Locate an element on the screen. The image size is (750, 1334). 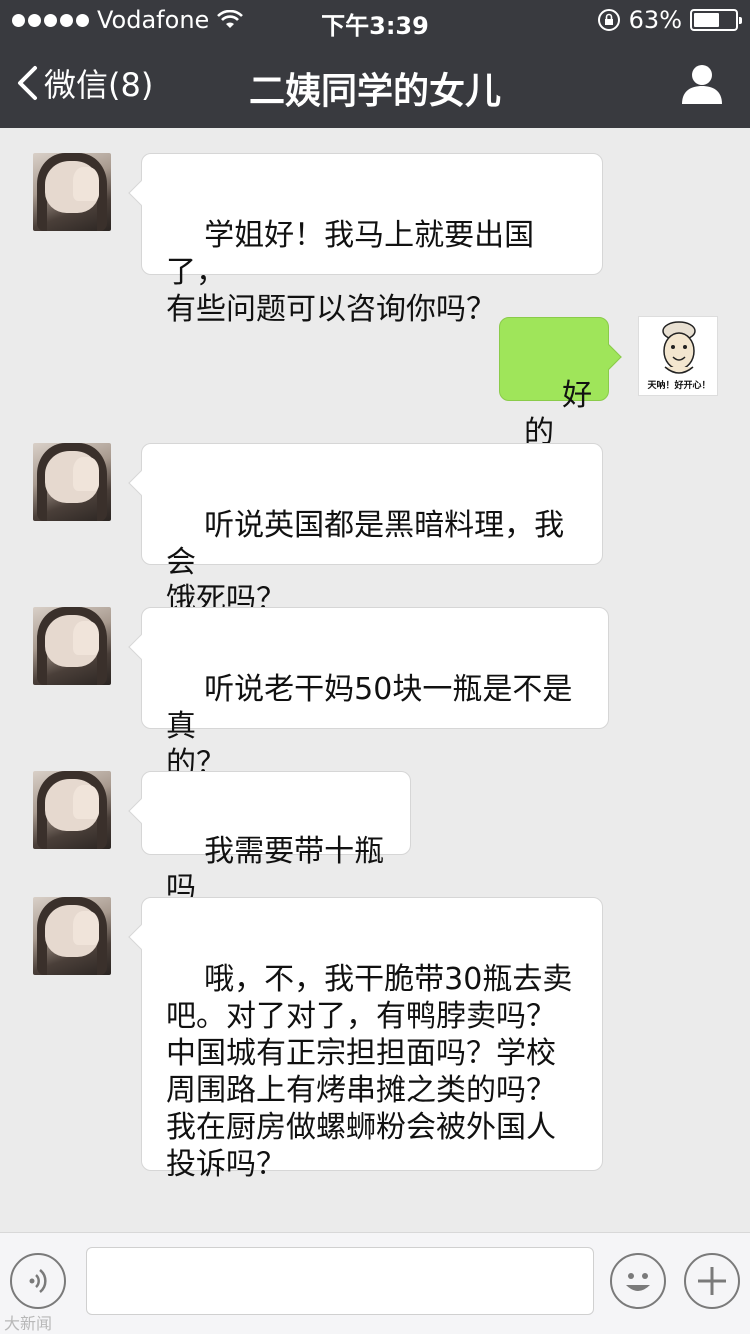
message-bubble: 我需要带十瓶吗 is located at coordinates (269, 838).